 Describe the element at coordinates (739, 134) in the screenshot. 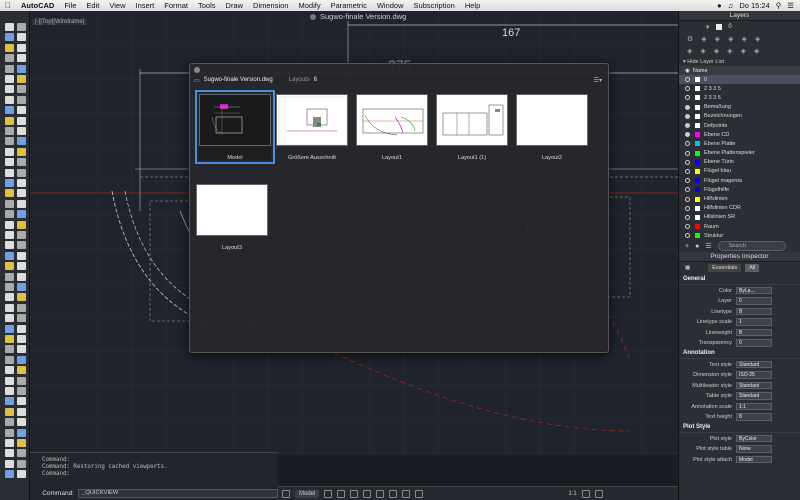

I see `layer-row: Ebene CD` at that location.